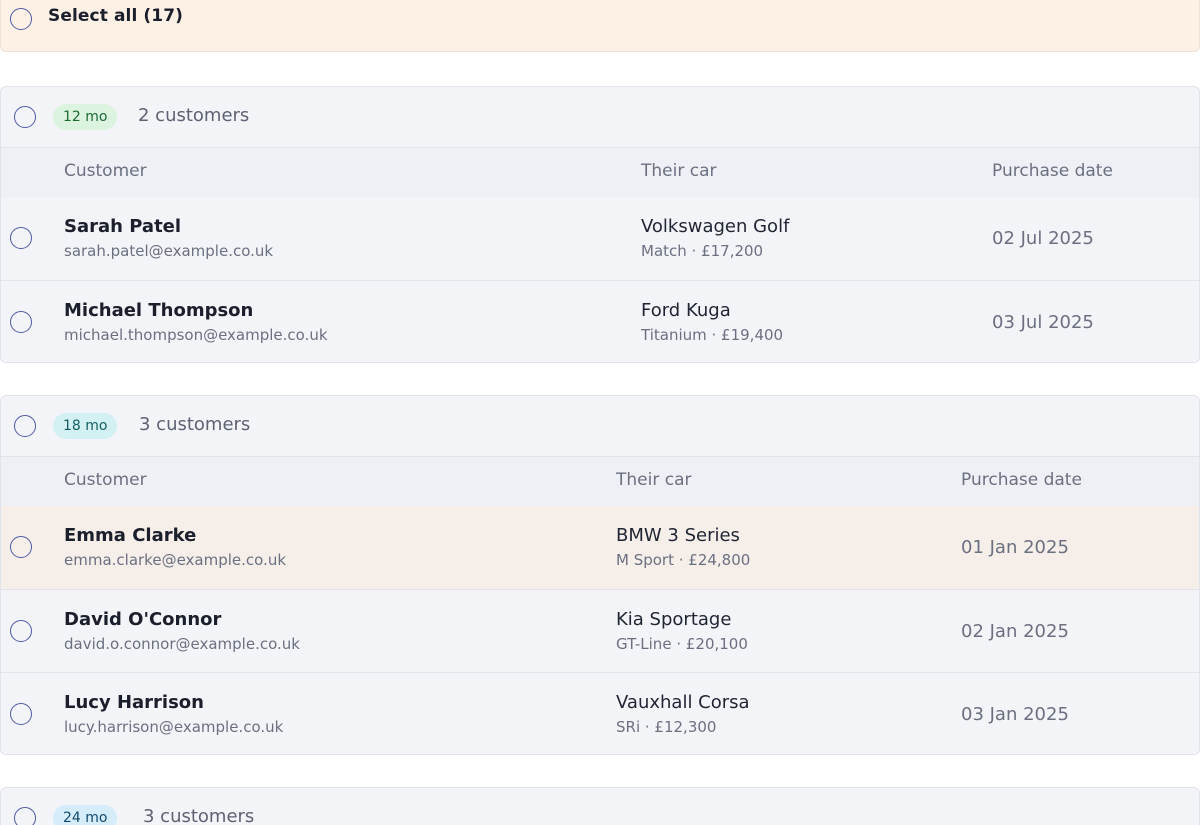 Image resolution: width=1200 pixels, height=825 pixels. What do you see at coordinates (1015, 714) in the screenshot?
I see `purchase-date: 03 Jan 2025` at bounding box center [1015, 714].